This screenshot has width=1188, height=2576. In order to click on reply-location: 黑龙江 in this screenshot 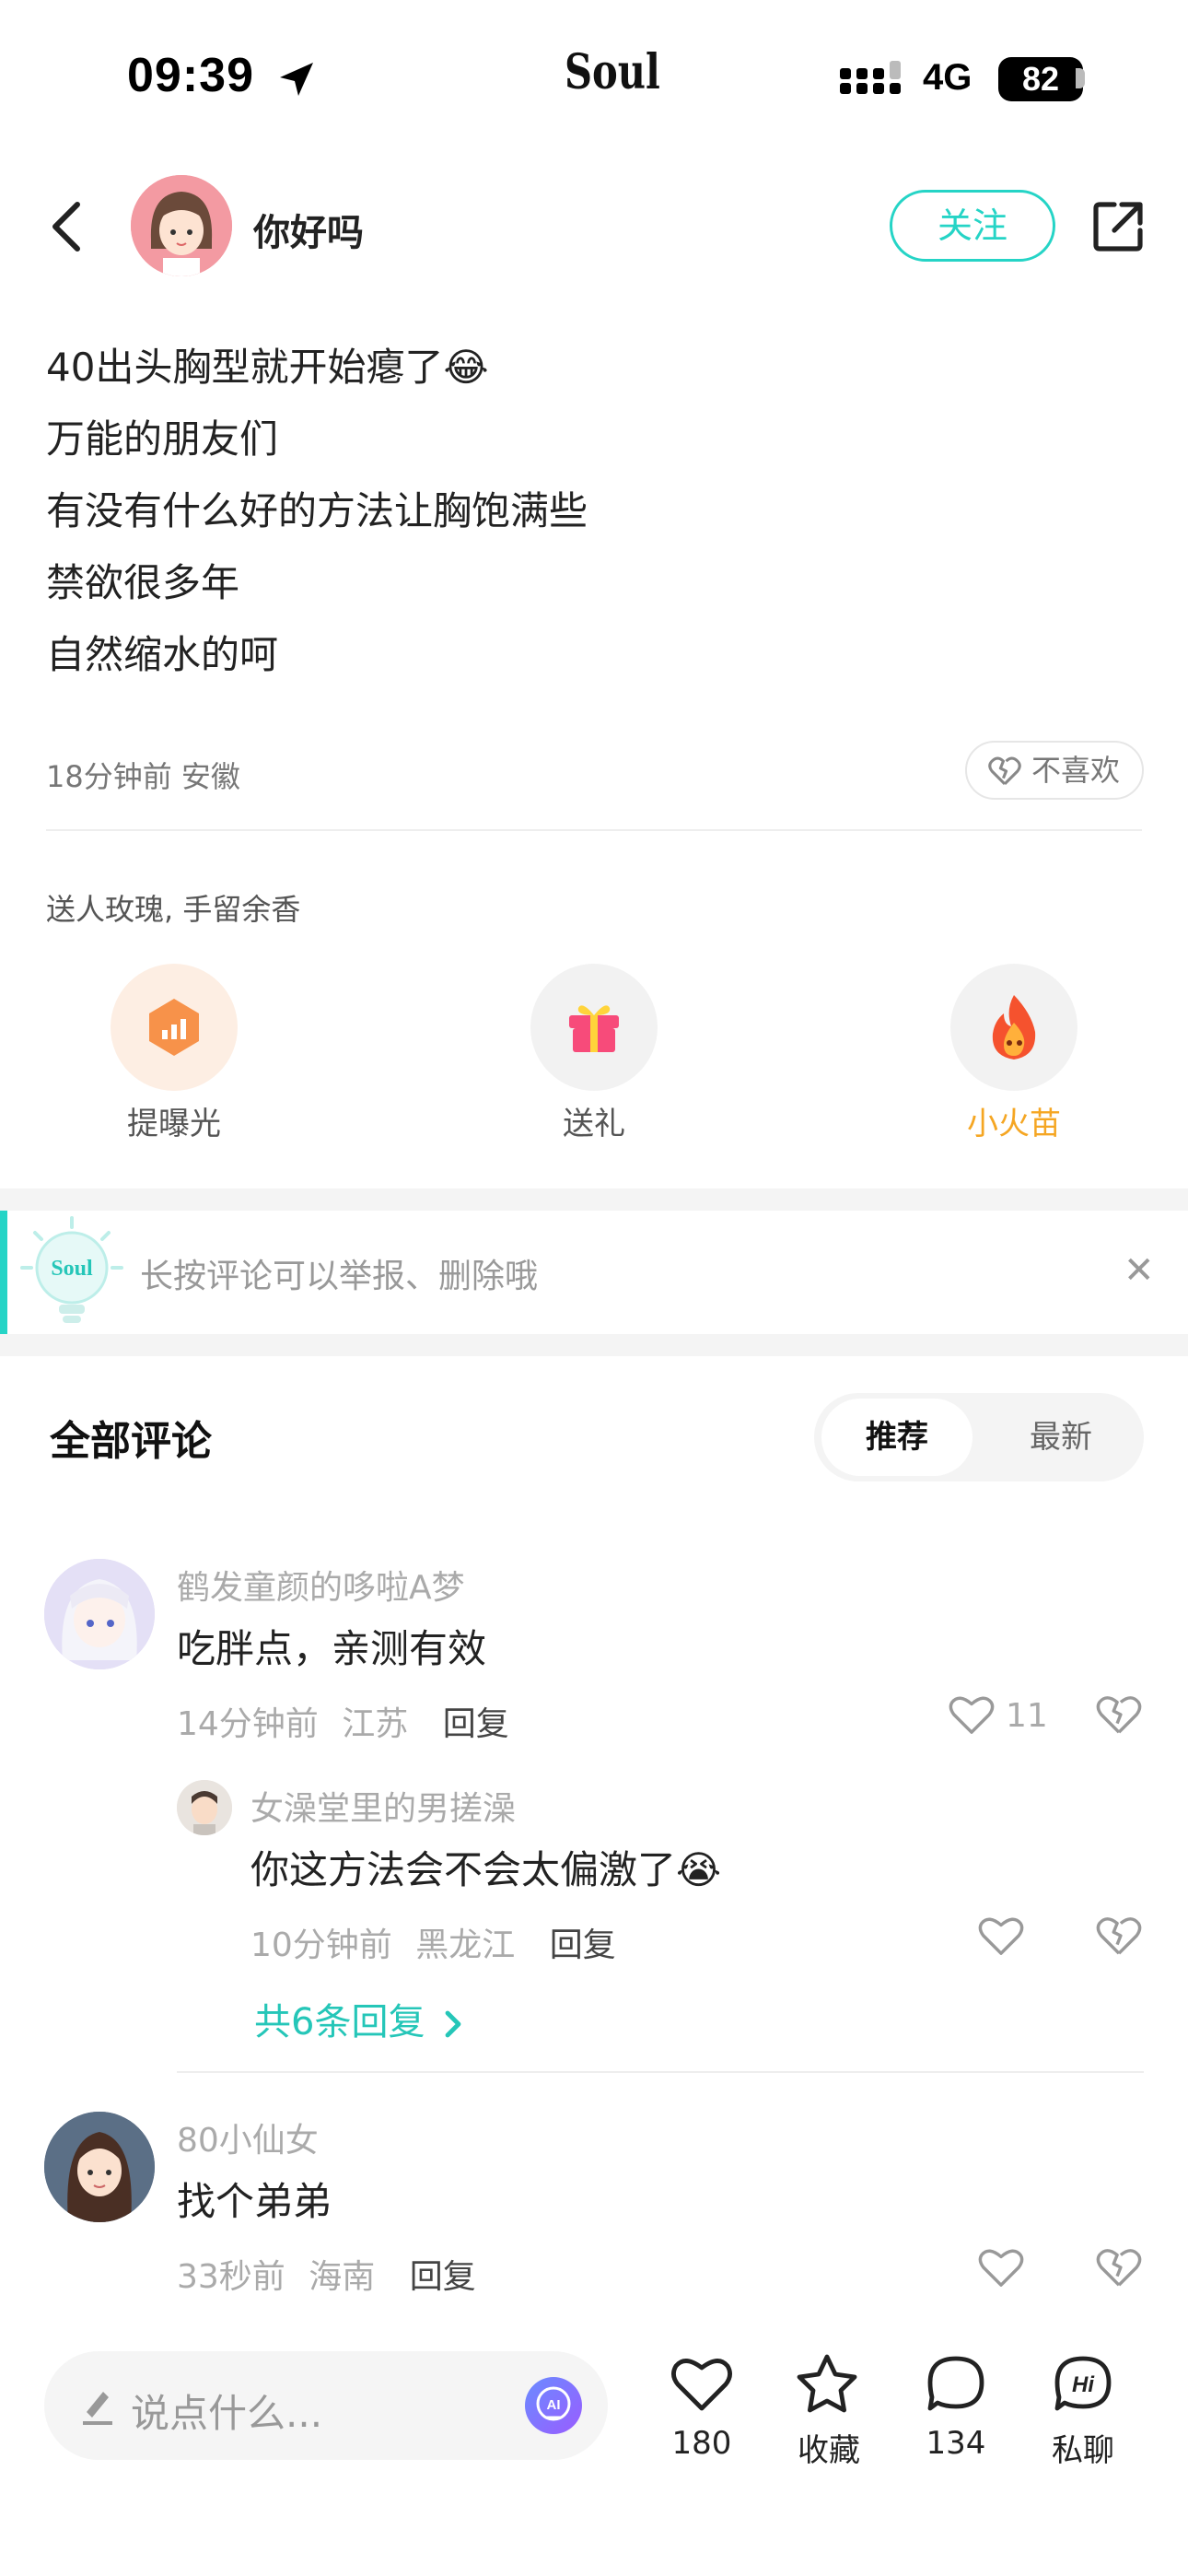, I will do `click(465, 1945)`.